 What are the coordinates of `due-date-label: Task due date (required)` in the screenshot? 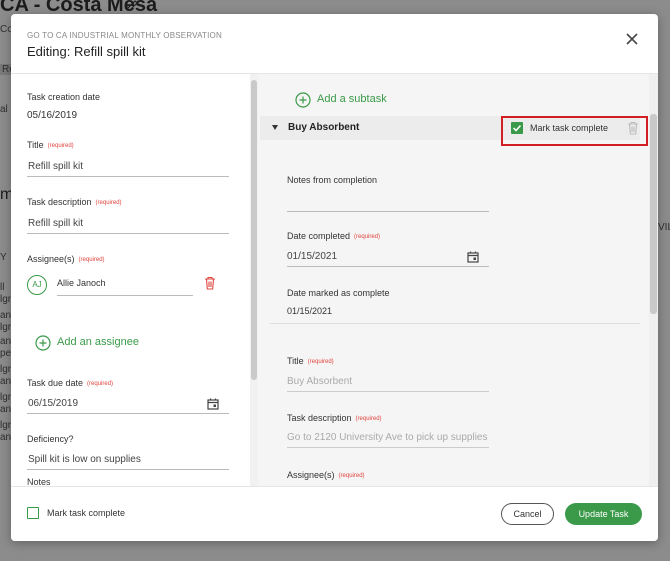 It's located at (70, 383).